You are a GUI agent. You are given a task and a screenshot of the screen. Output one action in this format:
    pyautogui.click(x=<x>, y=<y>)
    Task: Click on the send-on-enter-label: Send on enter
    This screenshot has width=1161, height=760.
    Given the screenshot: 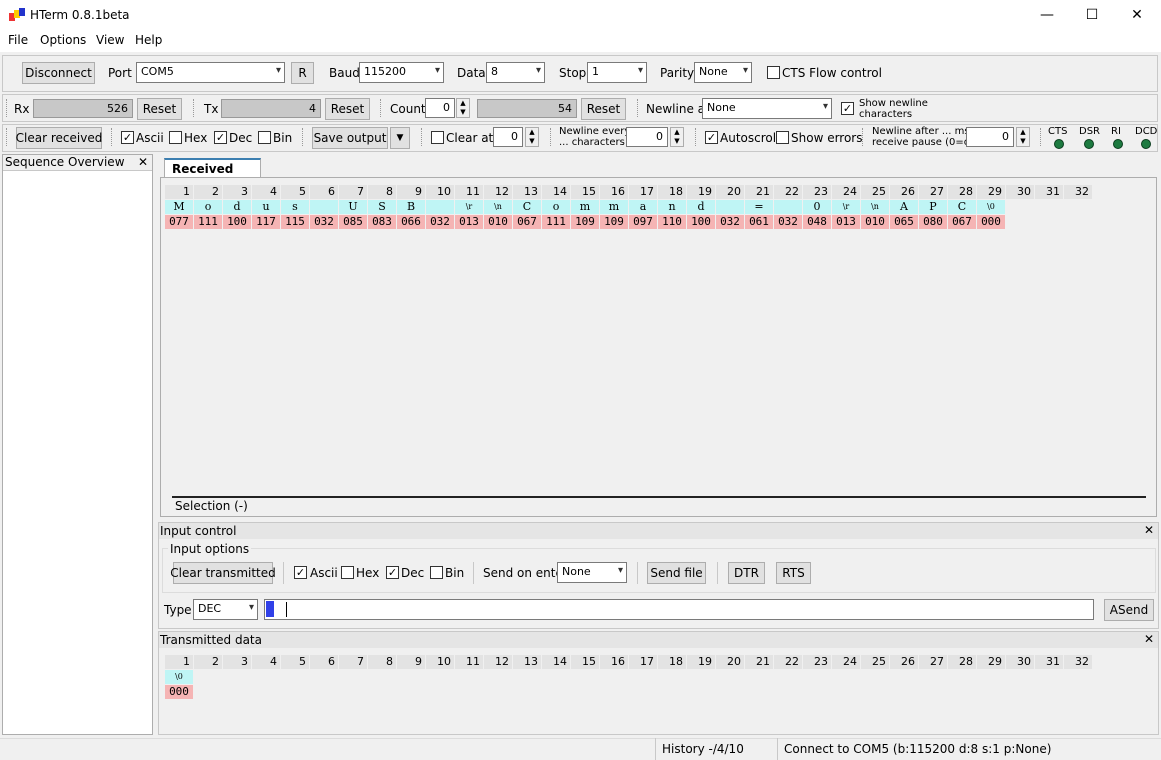 What is the action you would take?
    pyautogui.click(x=525, y=573)
    